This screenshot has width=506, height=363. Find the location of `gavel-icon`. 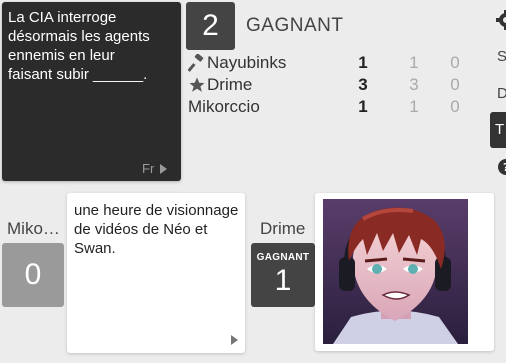

gavel-icon is located at coordinates (197, 63).